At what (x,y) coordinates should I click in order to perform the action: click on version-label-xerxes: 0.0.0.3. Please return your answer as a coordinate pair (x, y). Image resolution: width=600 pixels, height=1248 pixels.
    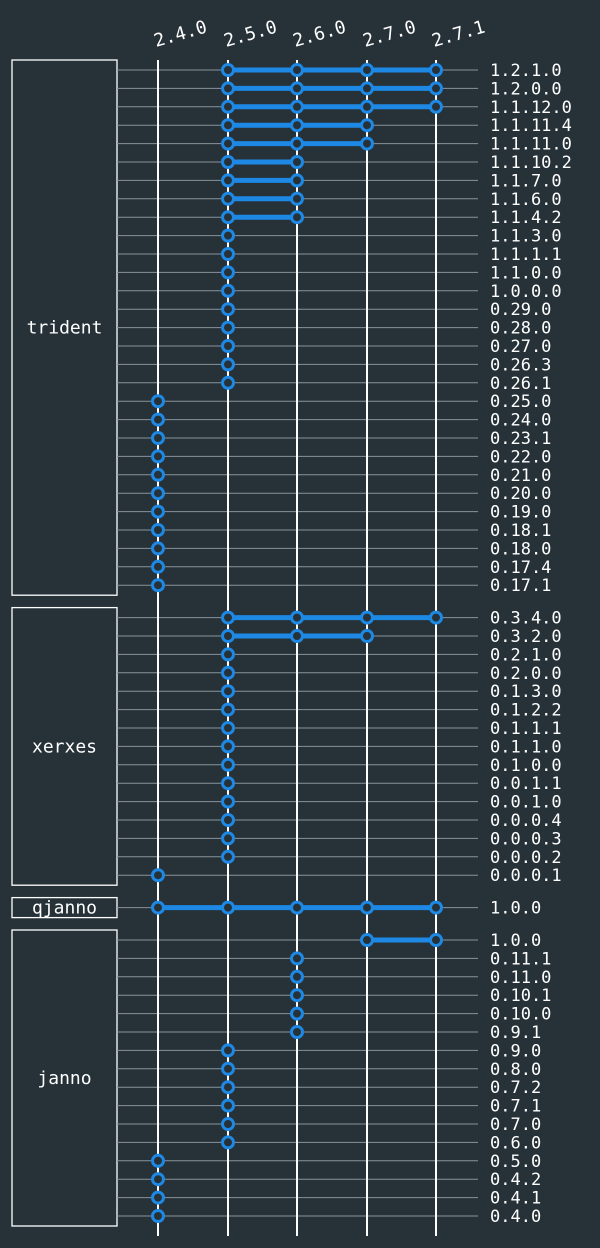
    Looking at the image, I should click on (526, 839).